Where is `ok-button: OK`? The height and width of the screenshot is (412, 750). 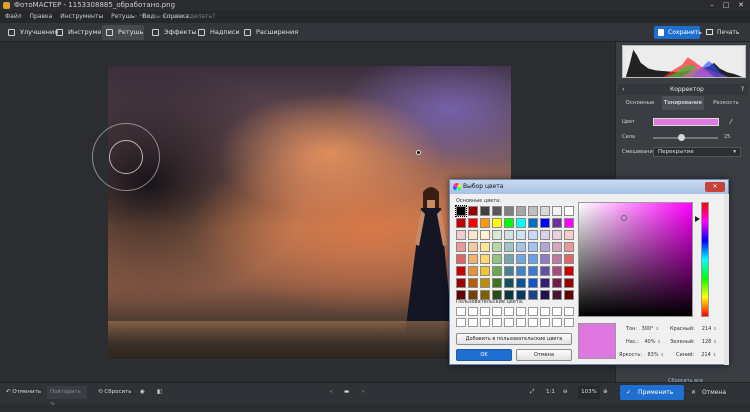
ok-button: OK is located at coordinates (484, 355).